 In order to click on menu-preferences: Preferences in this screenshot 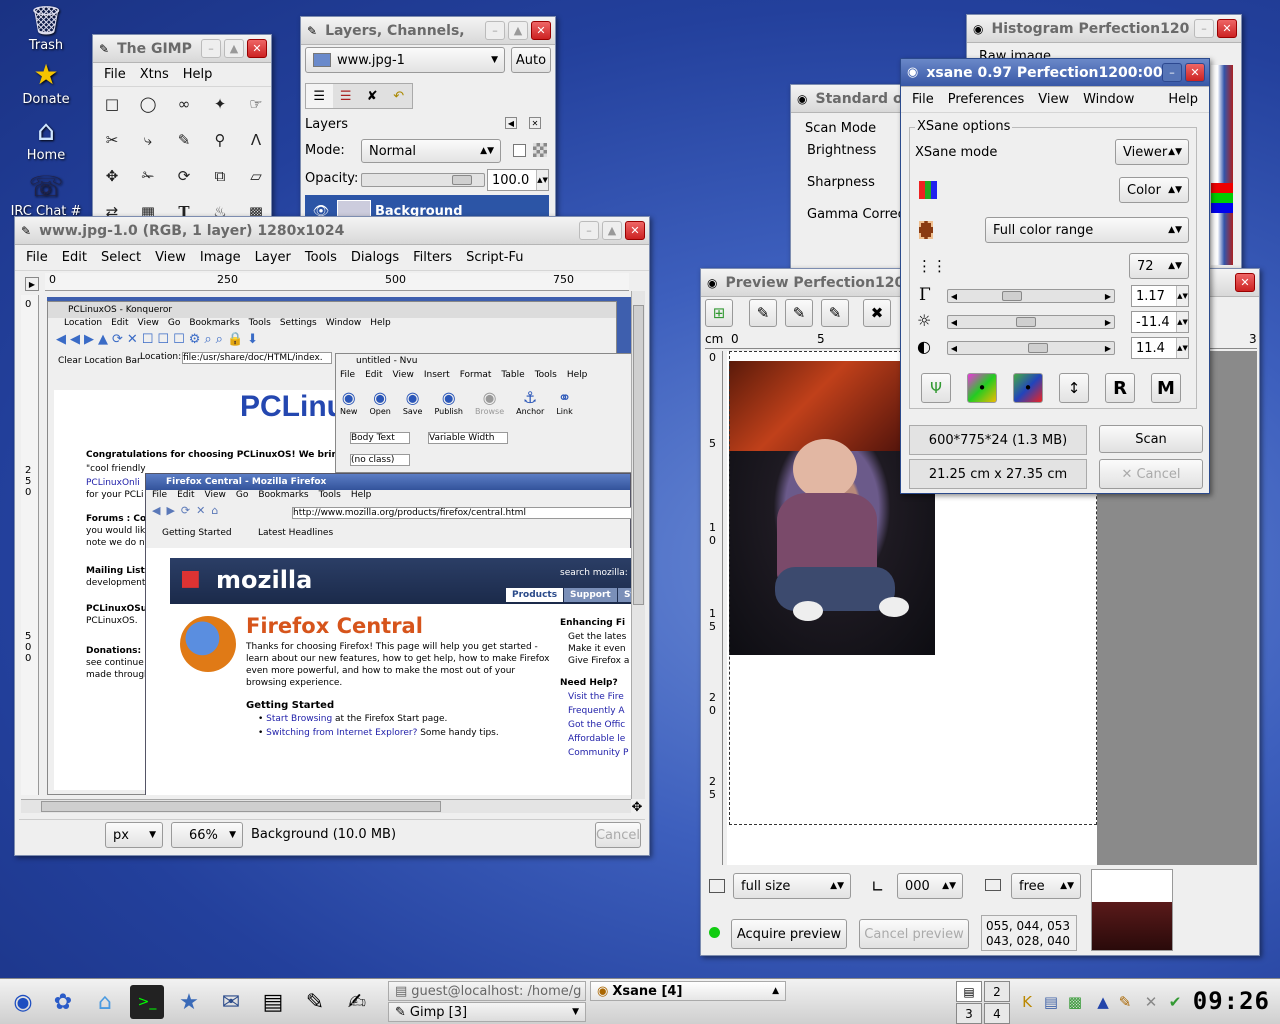, I will do `click(986, 99)`.